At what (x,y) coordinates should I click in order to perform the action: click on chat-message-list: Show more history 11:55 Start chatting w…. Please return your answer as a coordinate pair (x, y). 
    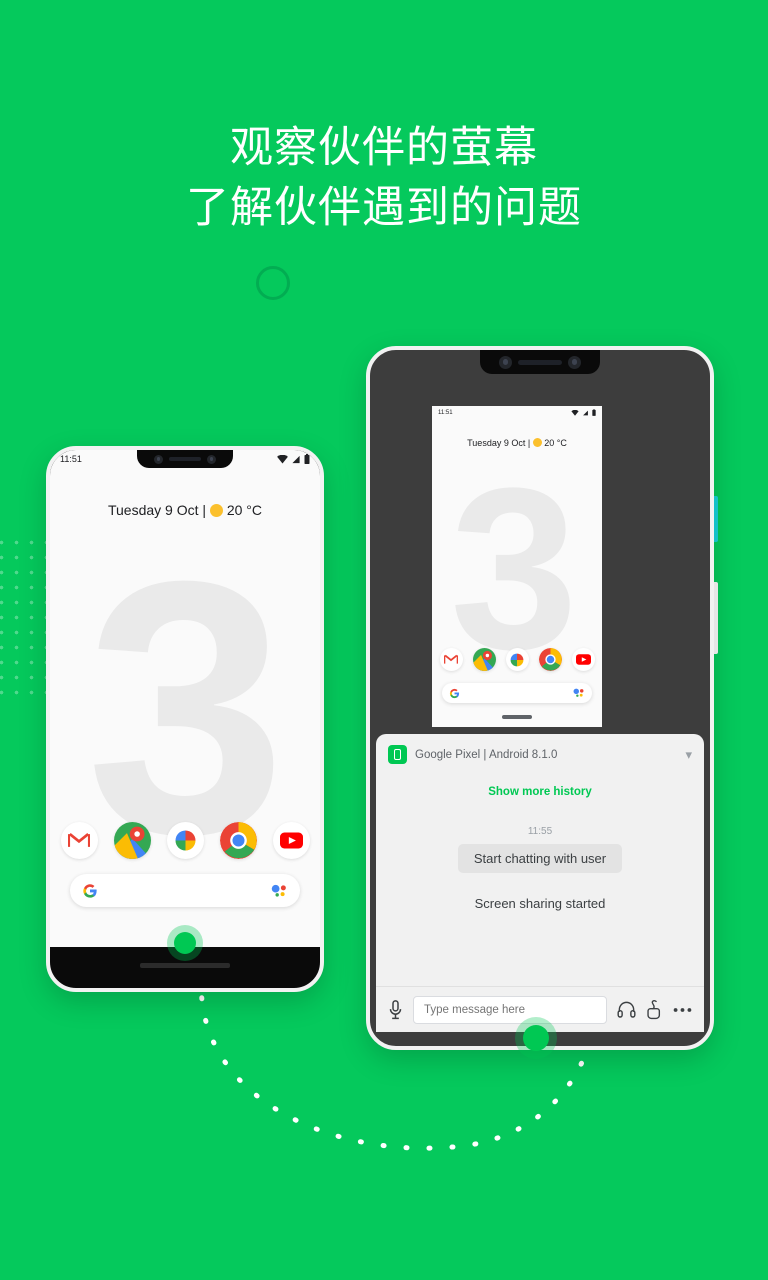
    Looking at the image, I should click on (540, 882).